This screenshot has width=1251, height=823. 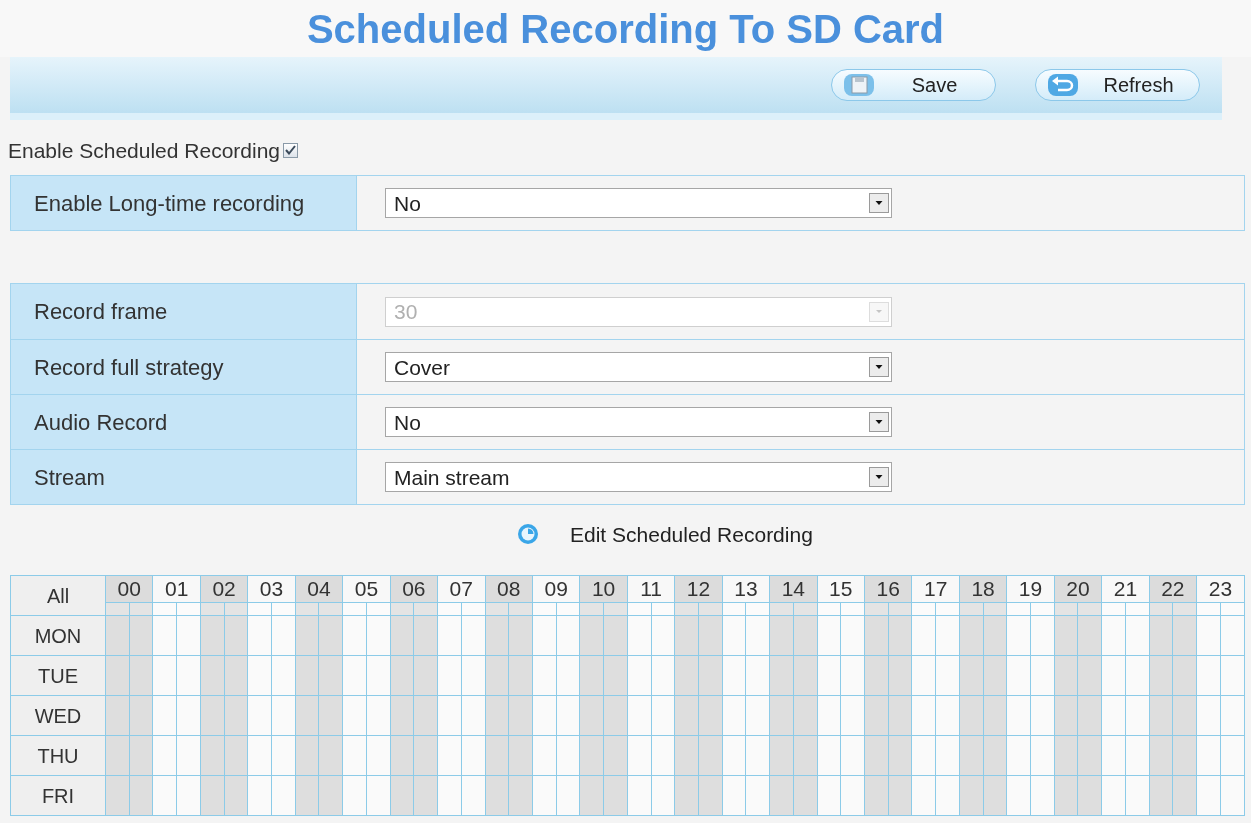 I want to click on dropdown: Cover, so click(x=638, y=367).